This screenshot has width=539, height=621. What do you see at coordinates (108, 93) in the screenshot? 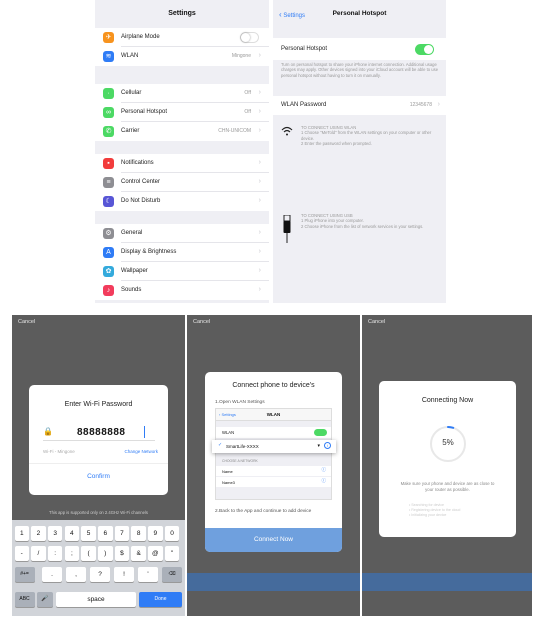
I see `cellular-icon: ·` at bounding box center [108, 93].